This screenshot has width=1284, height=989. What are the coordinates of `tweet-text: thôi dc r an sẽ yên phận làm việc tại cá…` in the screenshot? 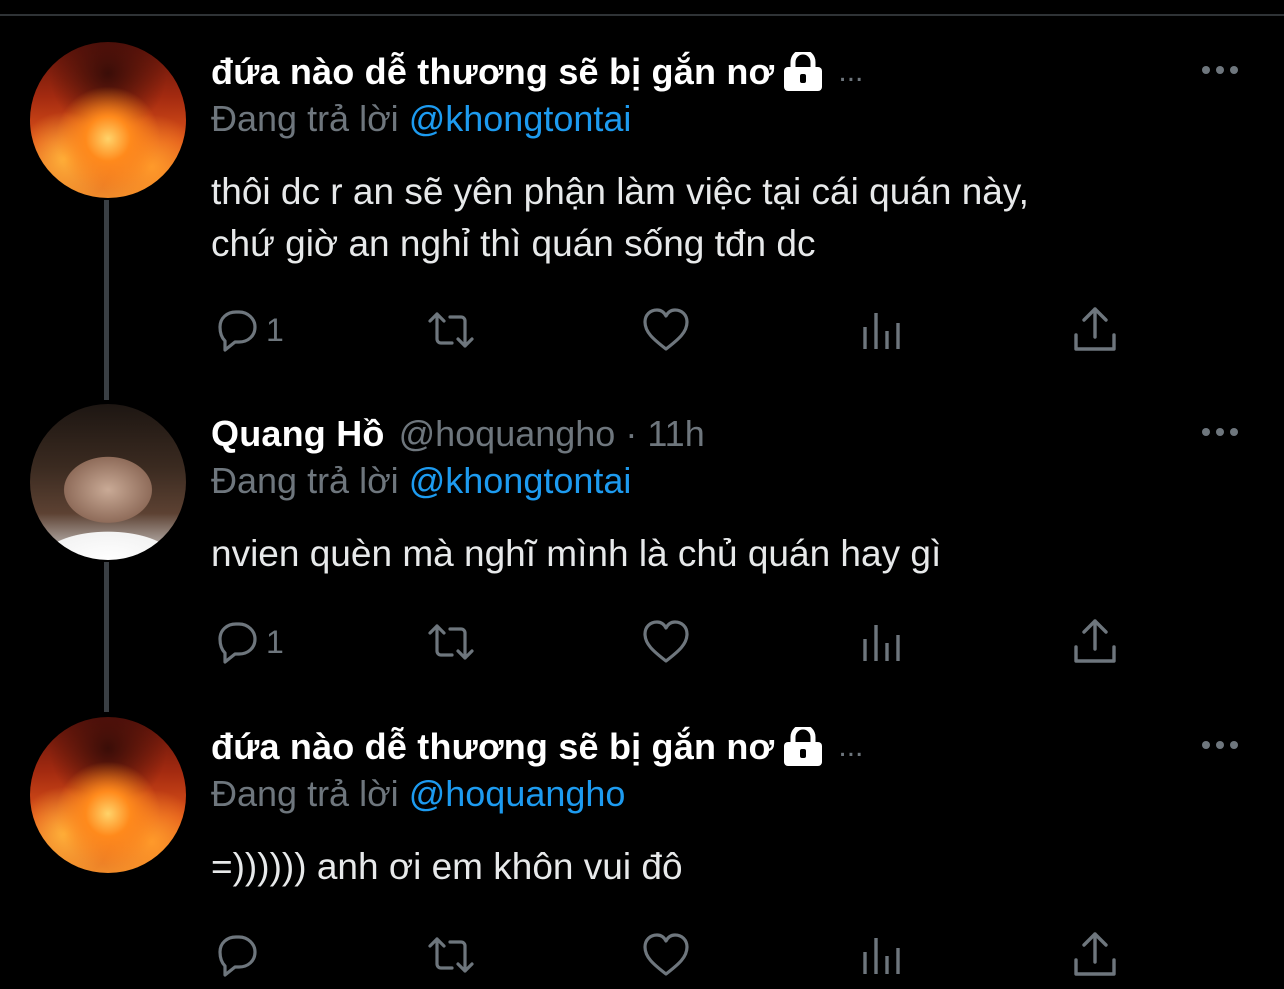 It's located at (711, 218).